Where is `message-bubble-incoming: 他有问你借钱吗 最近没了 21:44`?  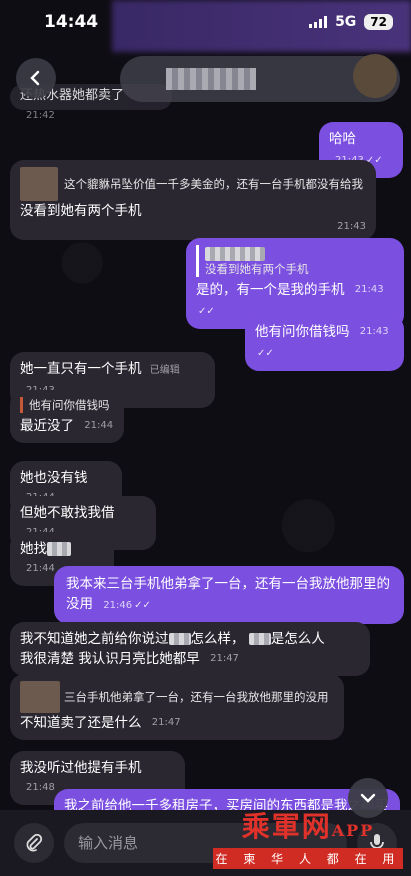 message-bubble-incoming: 他有问你借钱吗 最近没了 21:44 is located at coordinates (67, 416).